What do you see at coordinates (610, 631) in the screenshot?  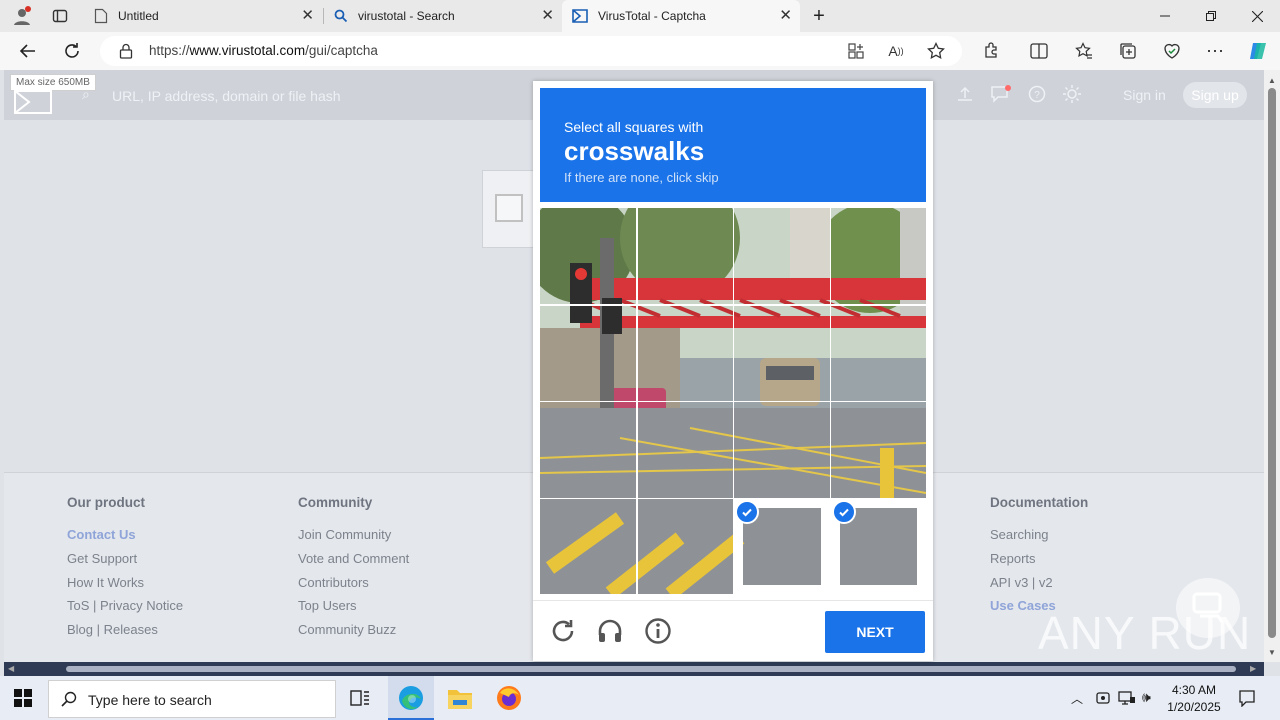 I see `audio-challenge-icon` at bounding box center [610, 631].